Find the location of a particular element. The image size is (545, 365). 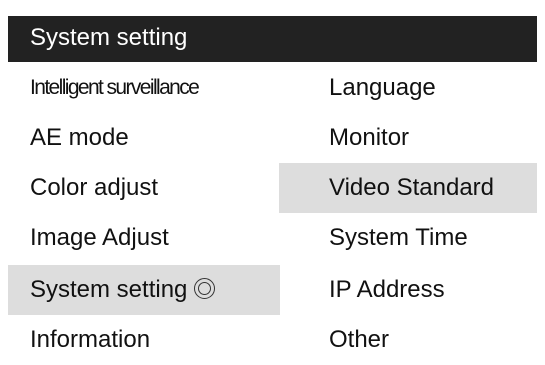

menu-item-color-adjust: Color adjust is located at coordinates (144, 188).